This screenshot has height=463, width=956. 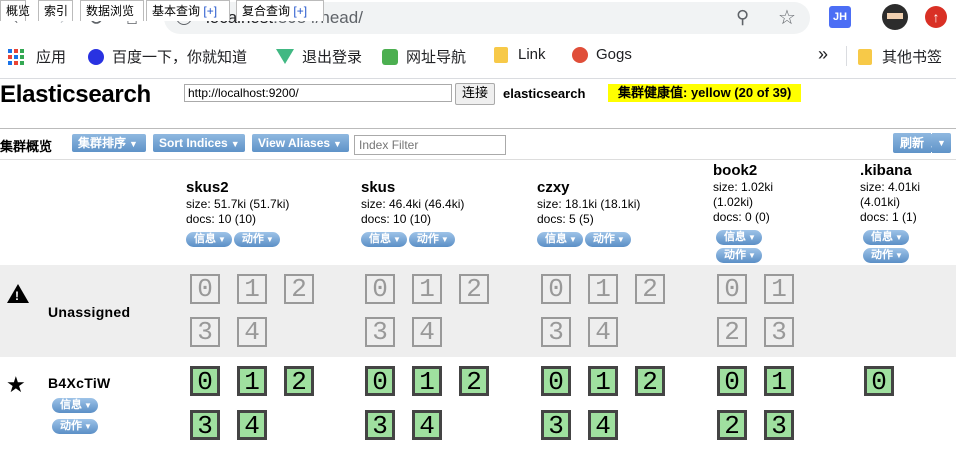 I want to click on index-filter-input, so click(x=430, y=145).